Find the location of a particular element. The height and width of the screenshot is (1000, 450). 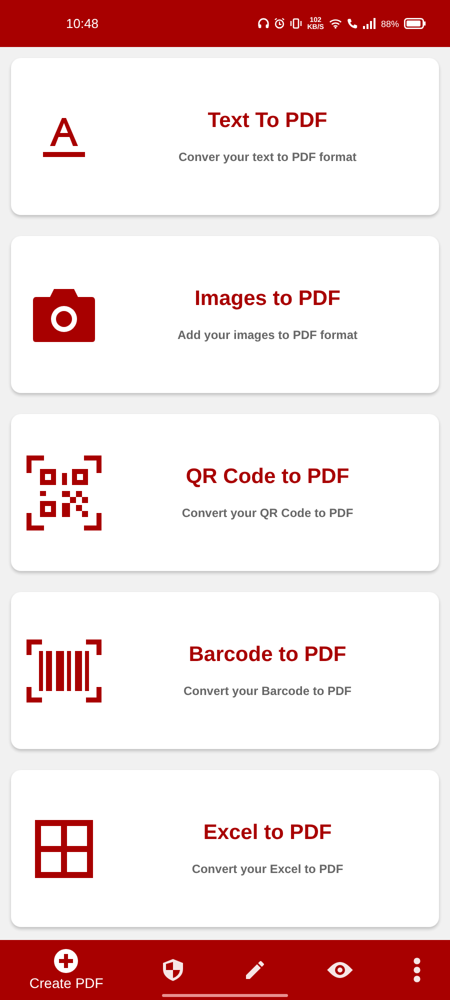

tool-card: Barcode to PDF Convert your Barcode to PDF is located at coordinates (225, 670).